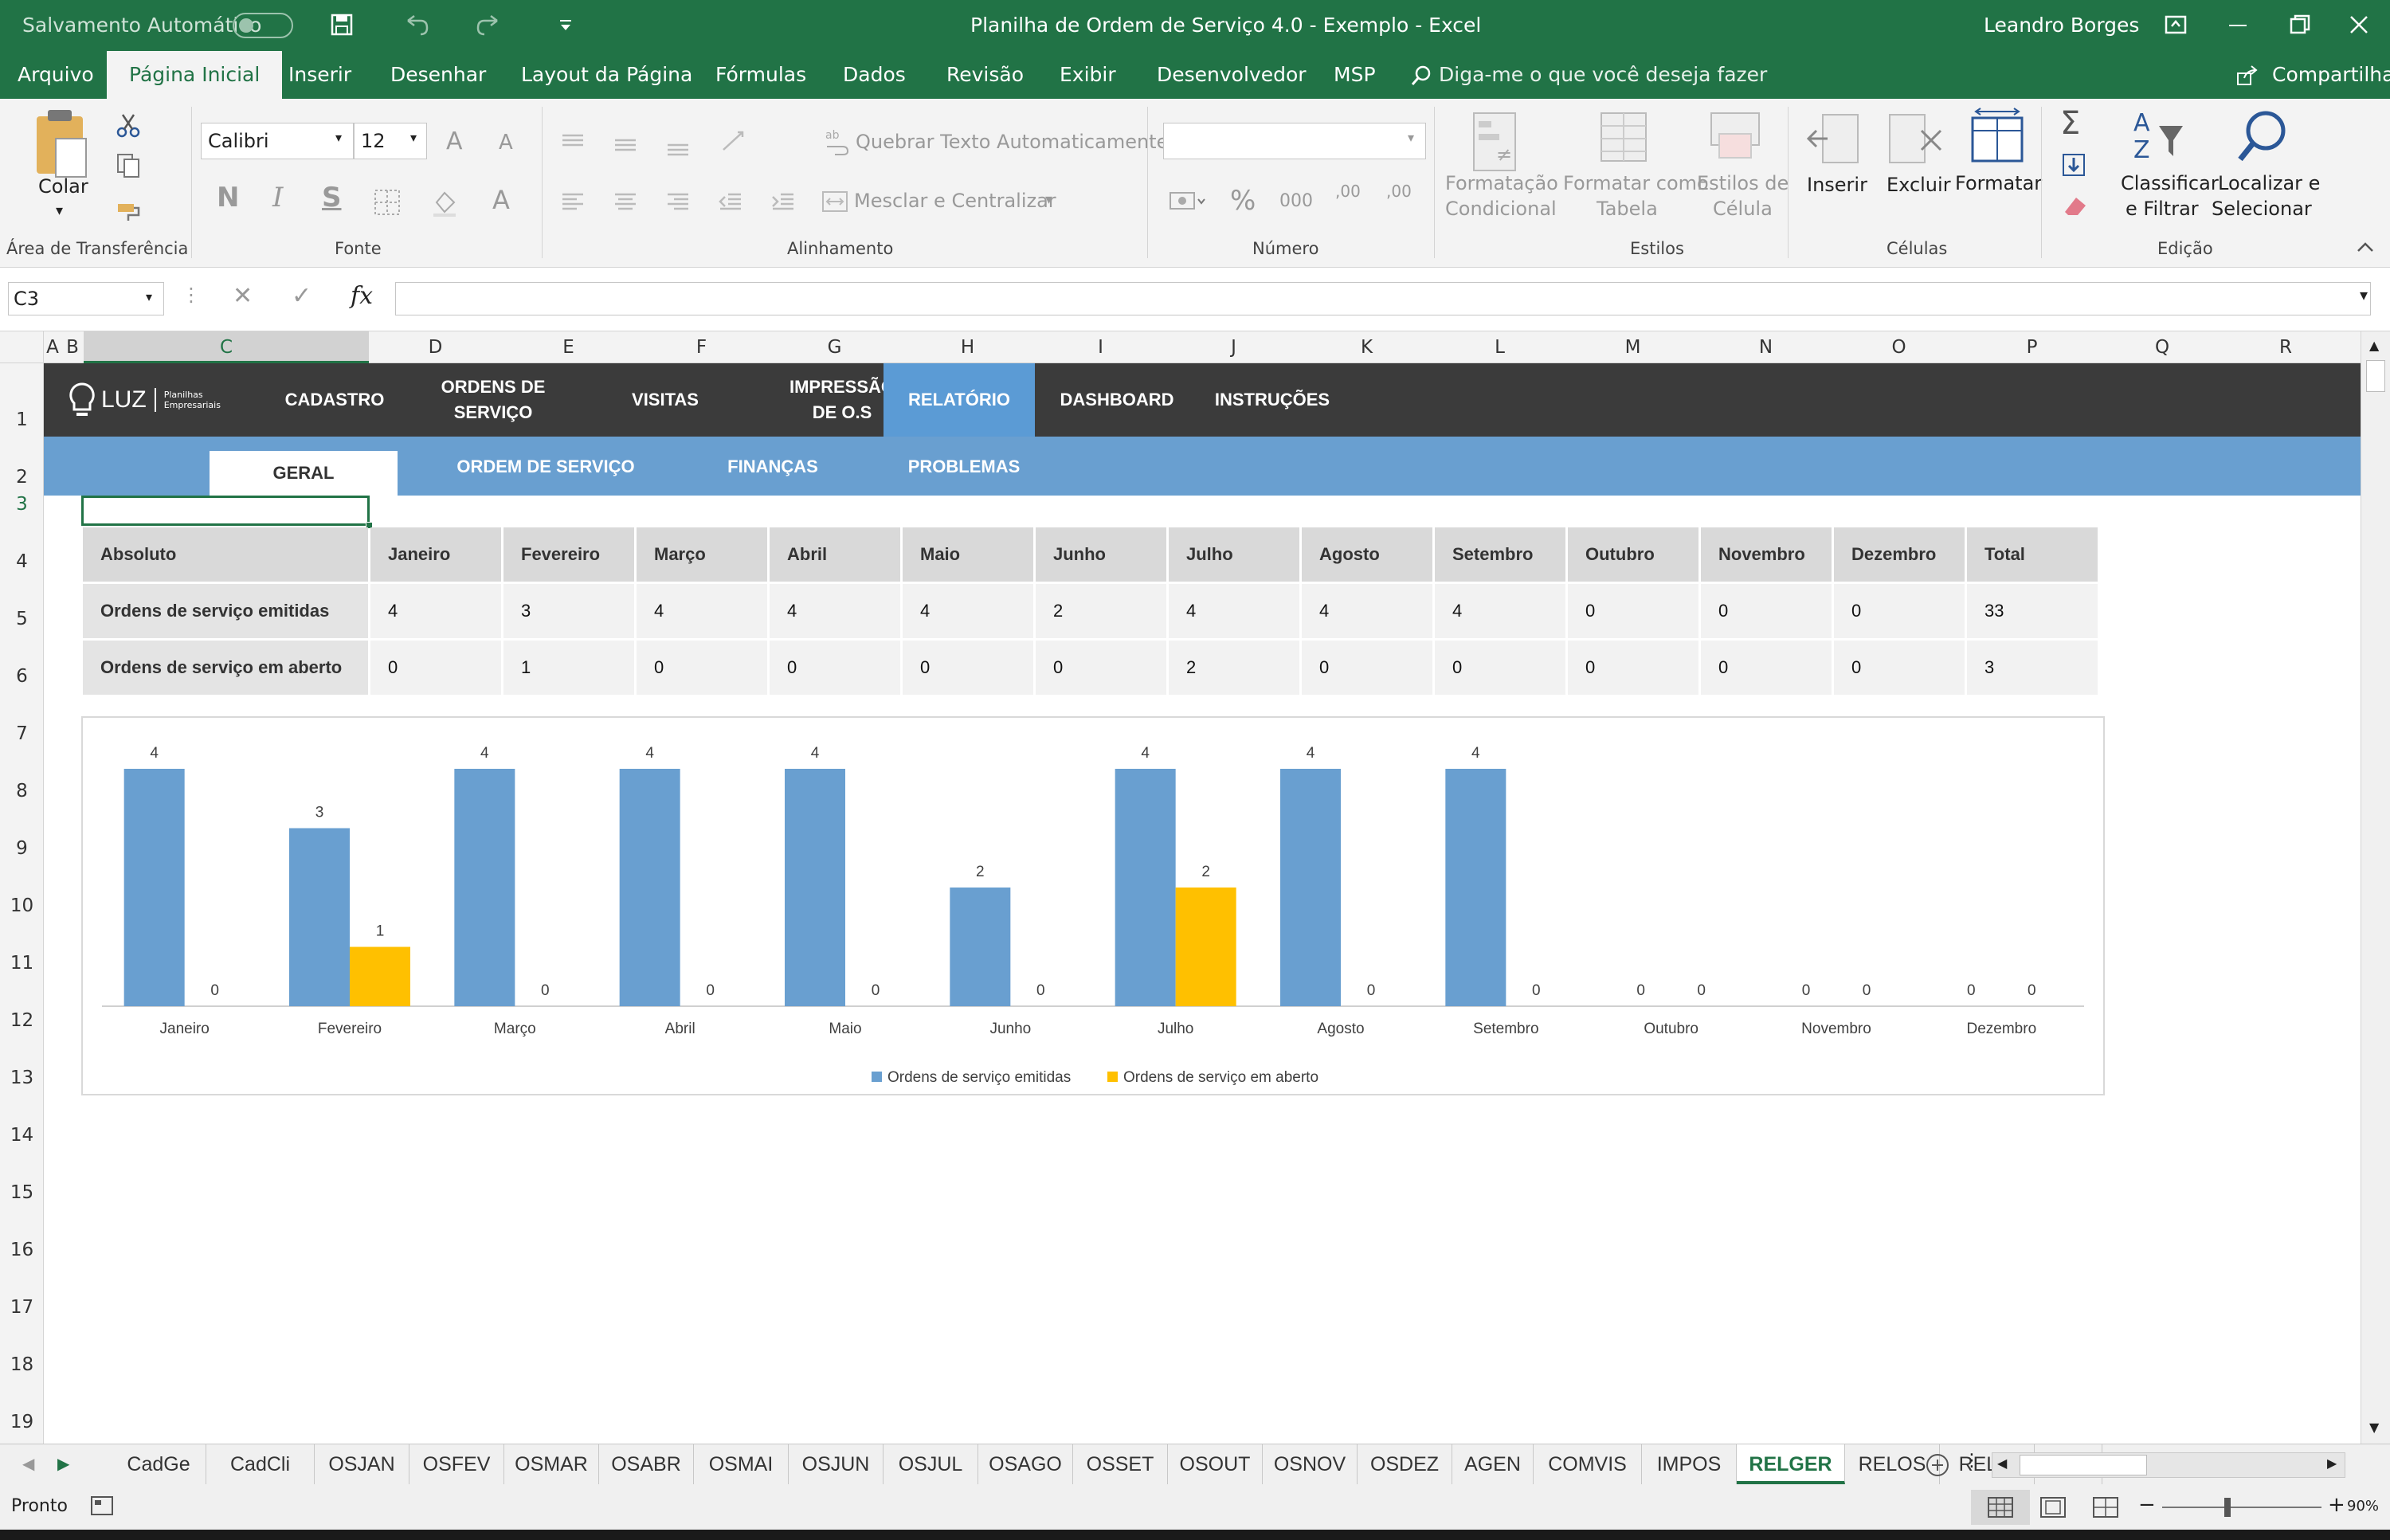 The height and width of the screenshot is (1540, 2390). Describe the element at coordinates (931, 1464) in the screenshot. I see `sheet-tab: OSJUL` at that location.